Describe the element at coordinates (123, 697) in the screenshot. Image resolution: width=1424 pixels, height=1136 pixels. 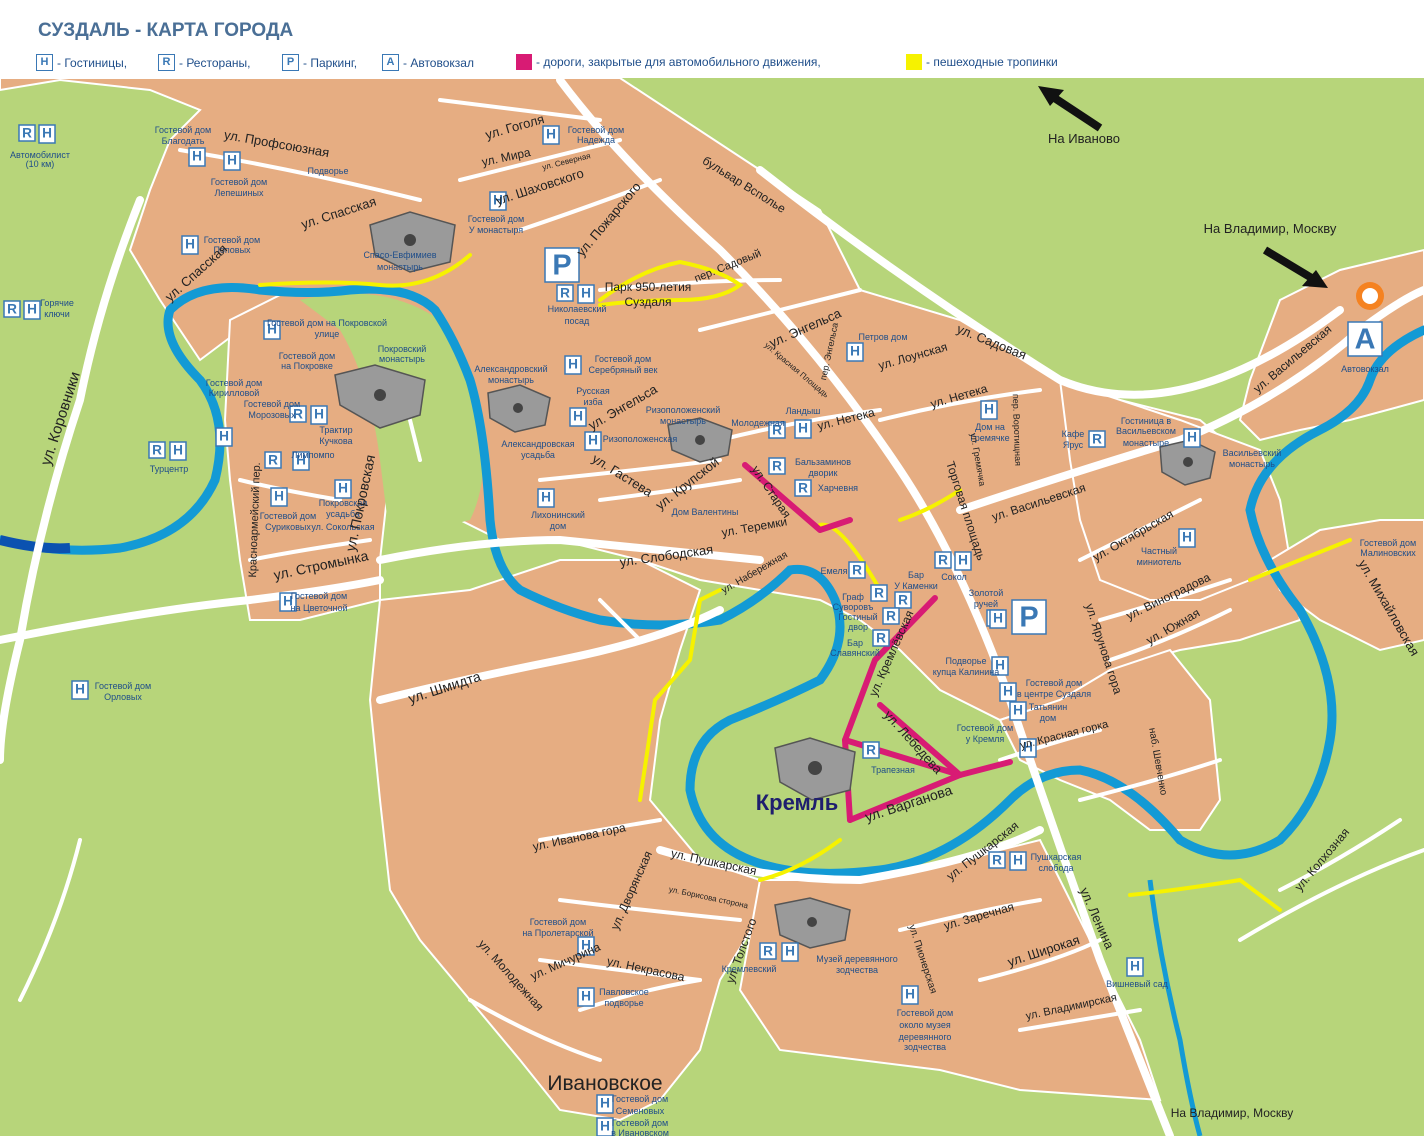
I see `place-label: Орловых` at that location.